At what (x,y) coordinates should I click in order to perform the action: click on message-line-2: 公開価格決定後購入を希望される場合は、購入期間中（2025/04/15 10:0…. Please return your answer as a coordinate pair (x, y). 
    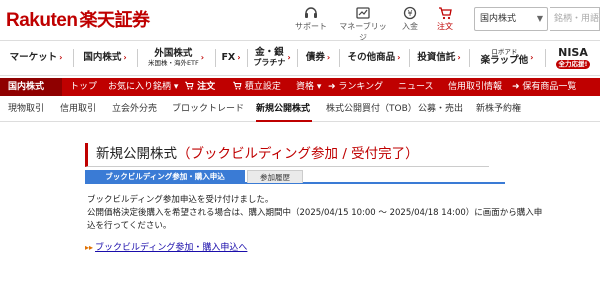
    Looking at the image, I should click on (315, 213).